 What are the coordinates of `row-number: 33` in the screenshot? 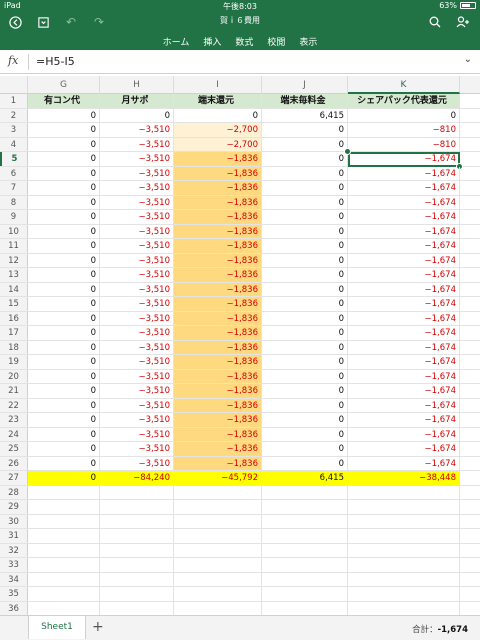 It's located at (14, 565).